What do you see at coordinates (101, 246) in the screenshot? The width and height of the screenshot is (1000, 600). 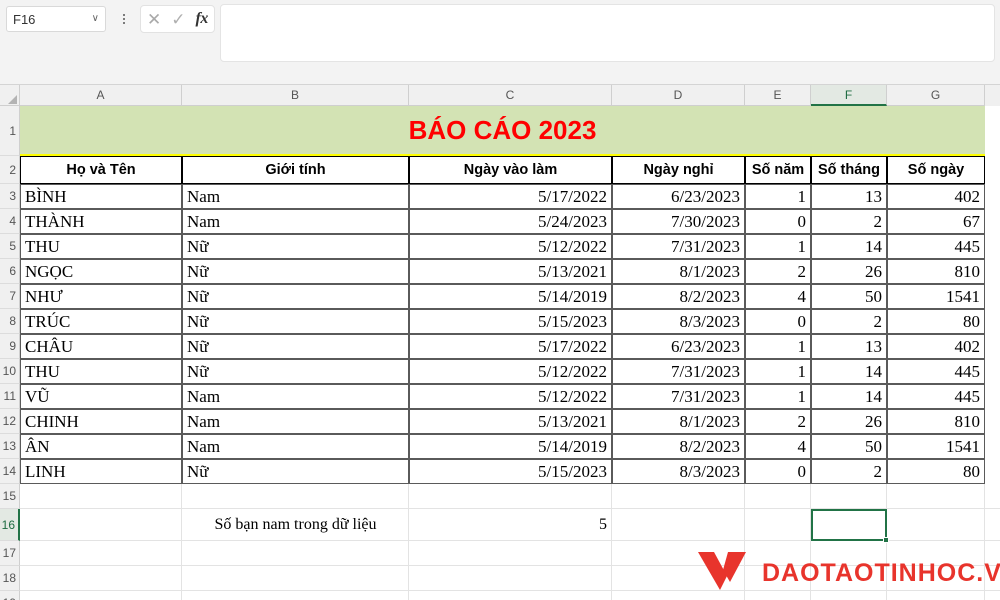 I see `table-row: THU` at bounding box center [101, 246].